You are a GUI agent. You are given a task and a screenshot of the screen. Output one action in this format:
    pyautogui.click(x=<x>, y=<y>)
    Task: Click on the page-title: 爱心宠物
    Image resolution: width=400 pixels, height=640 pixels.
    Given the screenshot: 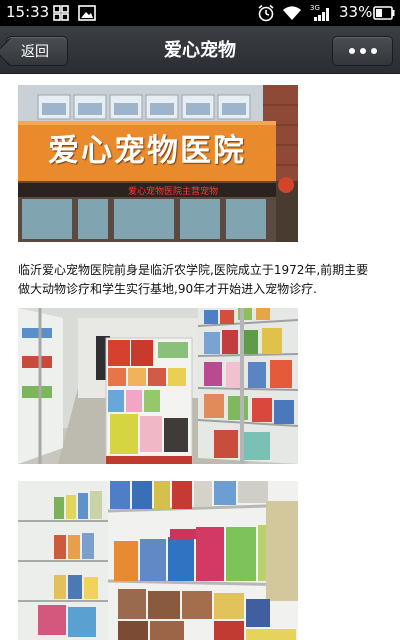 What is the action you would take?
    pyautogui.click(x=200, y=50)
    